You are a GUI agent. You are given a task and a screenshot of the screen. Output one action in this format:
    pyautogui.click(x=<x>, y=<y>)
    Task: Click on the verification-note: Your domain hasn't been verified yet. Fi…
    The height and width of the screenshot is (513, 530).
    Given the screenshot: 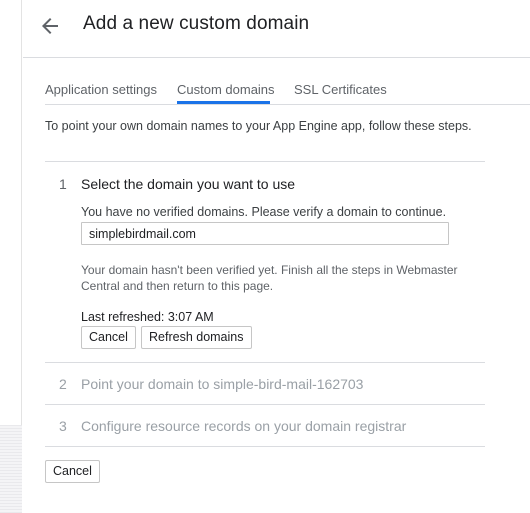 What is the action you would take?
    pyautogui.click(x=269, y=278)
    